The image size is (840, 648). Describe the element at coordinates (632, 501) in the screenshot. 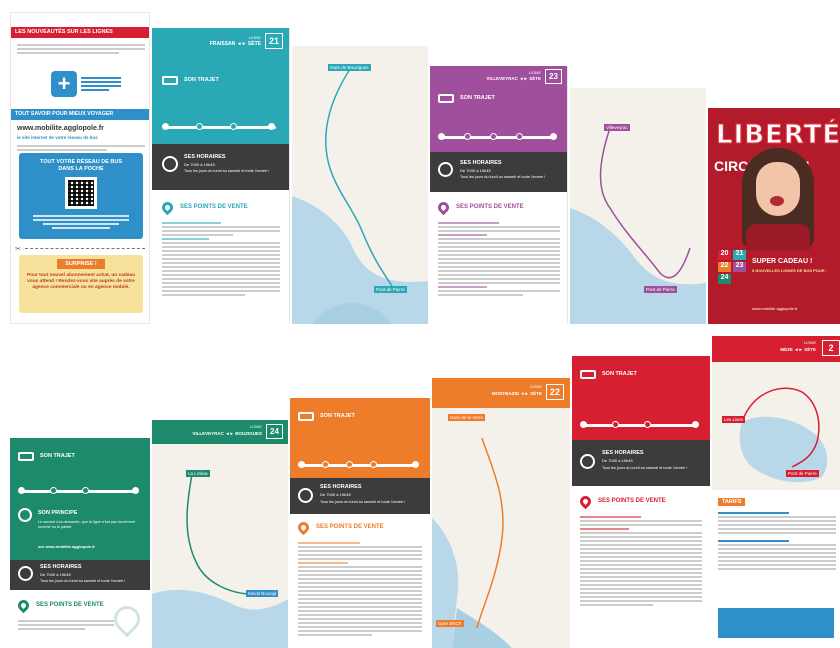

I see `line20-points-title: SES POINTS DE VENTE` at that location.